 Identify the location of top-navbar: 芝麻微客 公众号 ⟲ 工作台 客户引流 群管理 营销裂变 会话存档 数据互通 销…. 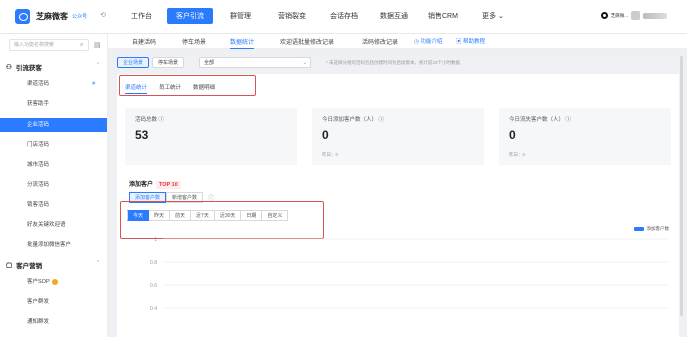
(343, 17).